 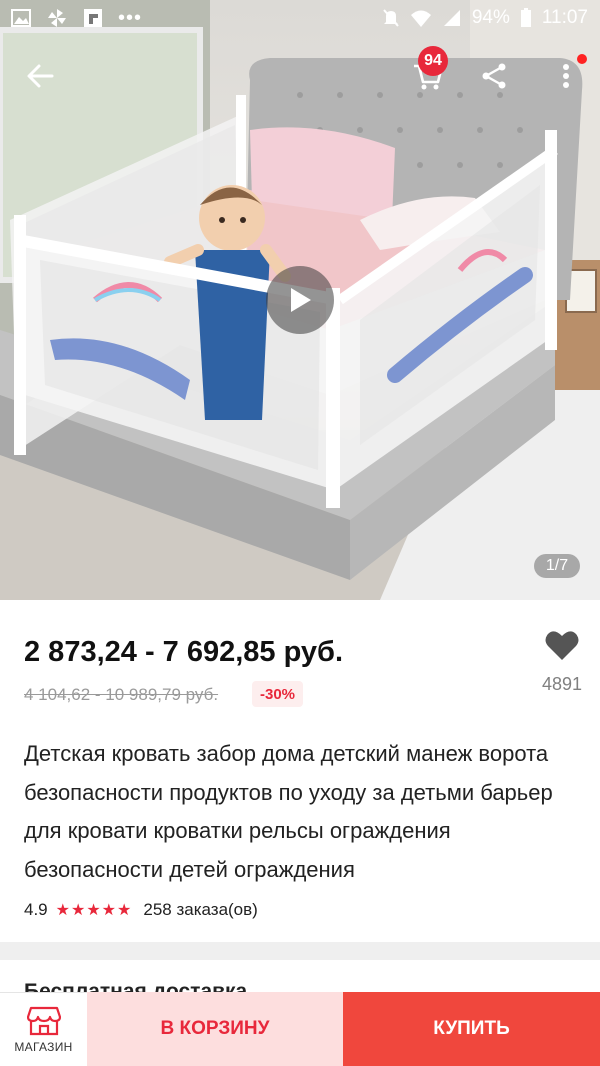 What do you see at coordinates (121, 694) in the screenshot?
I see `original-price: 4 104,62 - 10 989,79 руб.` at bounding box center [121, 694].